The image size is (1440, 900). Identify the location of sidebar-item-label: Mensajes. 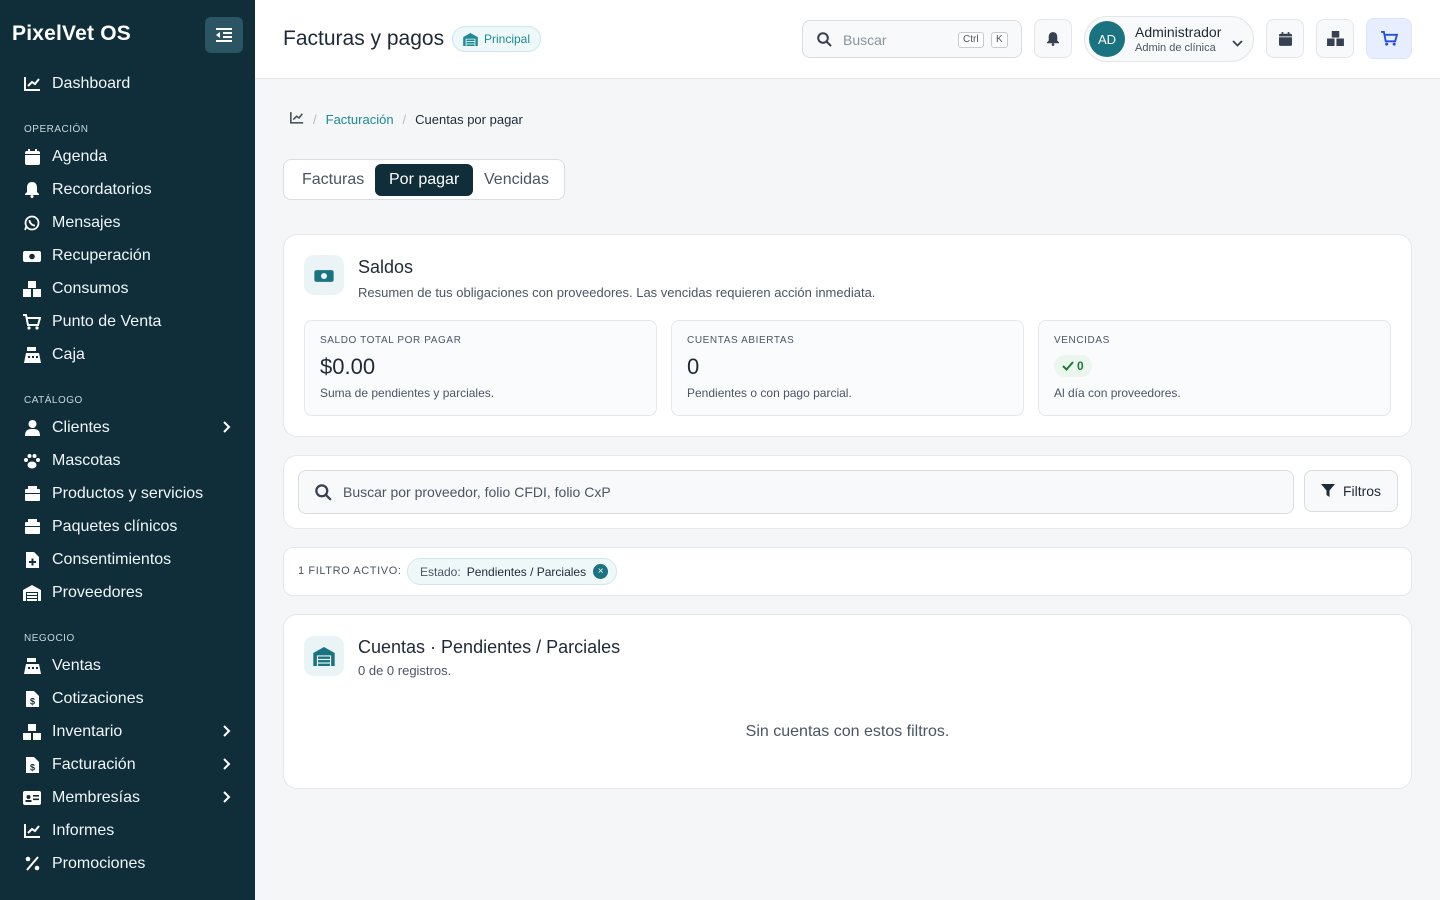
(86, 222).